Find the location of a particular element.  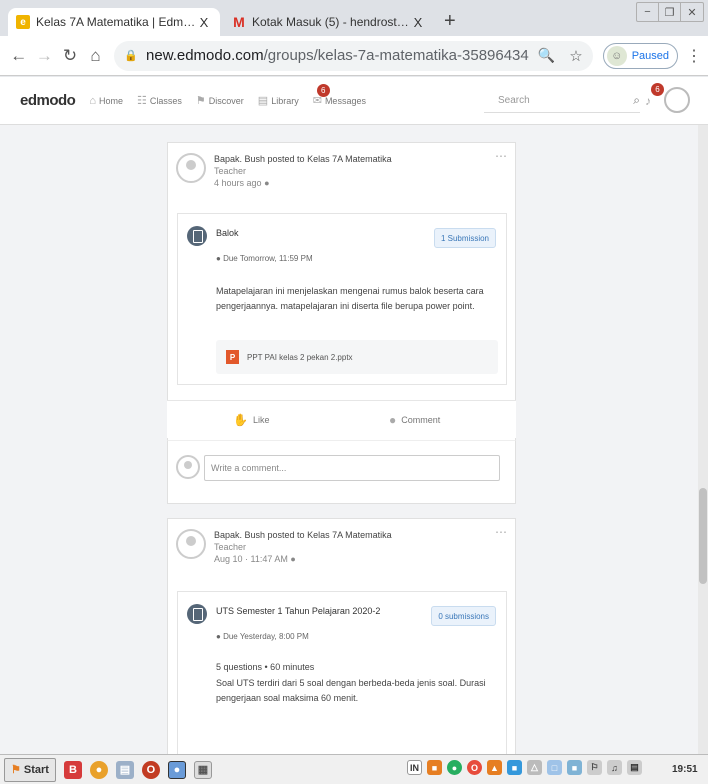

post-time: Aug 10 · 11:47 AM ● is located at coordinates (255, 559).